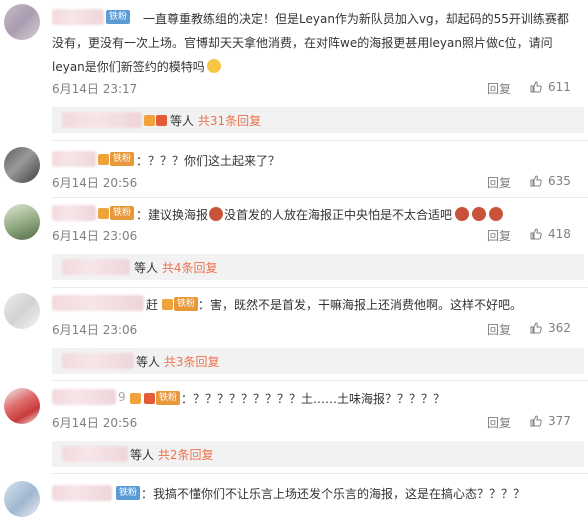 Image resolution: width=588 pixels, height=517 pixels. Describe the element at coordinates (320, 214) in the screenshot. I see `comment-text: ：建议换海报 没首发的人放在海报正中央怕是不太合适吧` at that location.